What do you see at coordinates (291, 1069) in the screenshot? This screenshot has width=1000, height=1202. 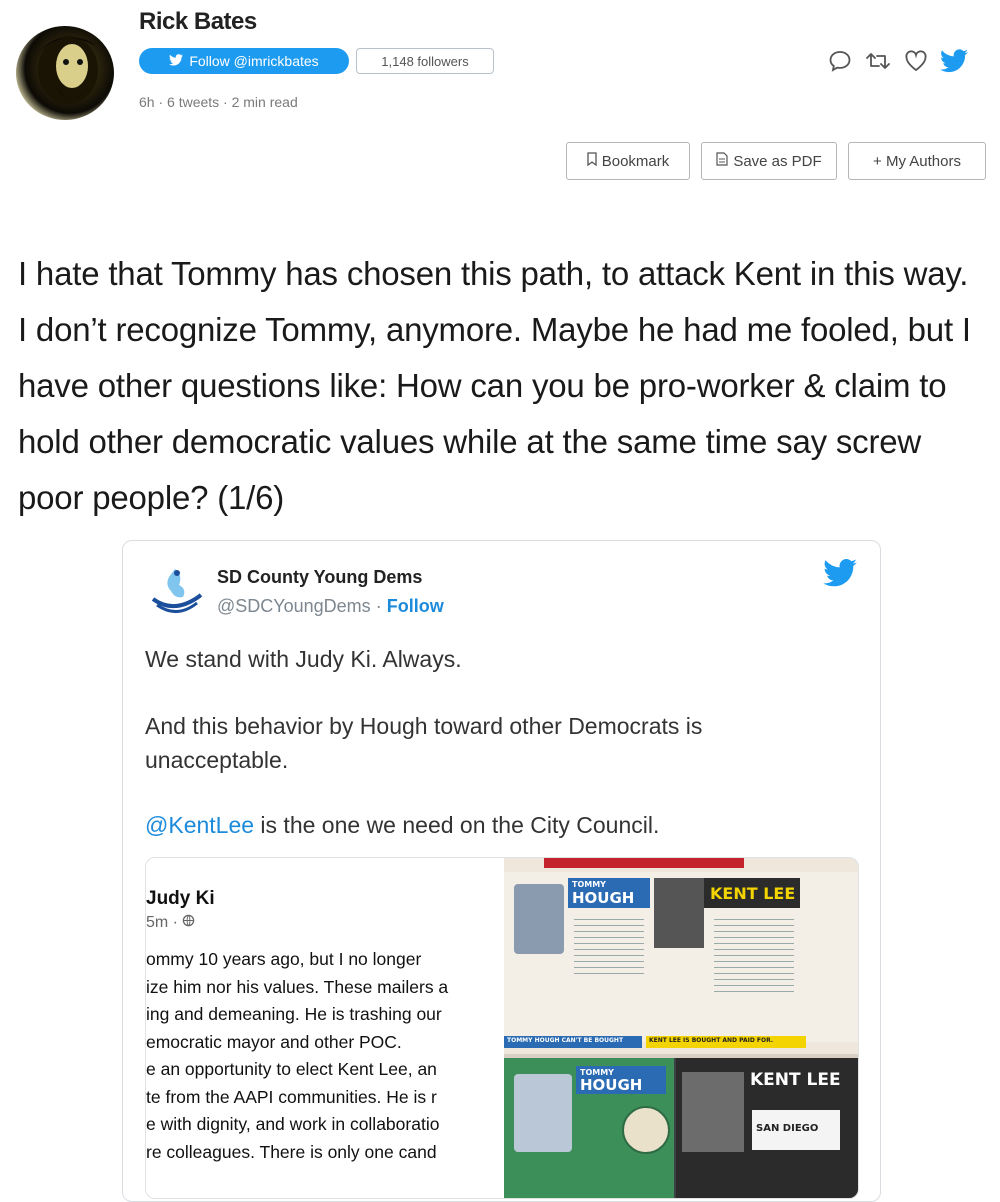 I see `fb-post-line: e an opportunity to elect Kent Lee, an` at bounding box center [291, 1069].